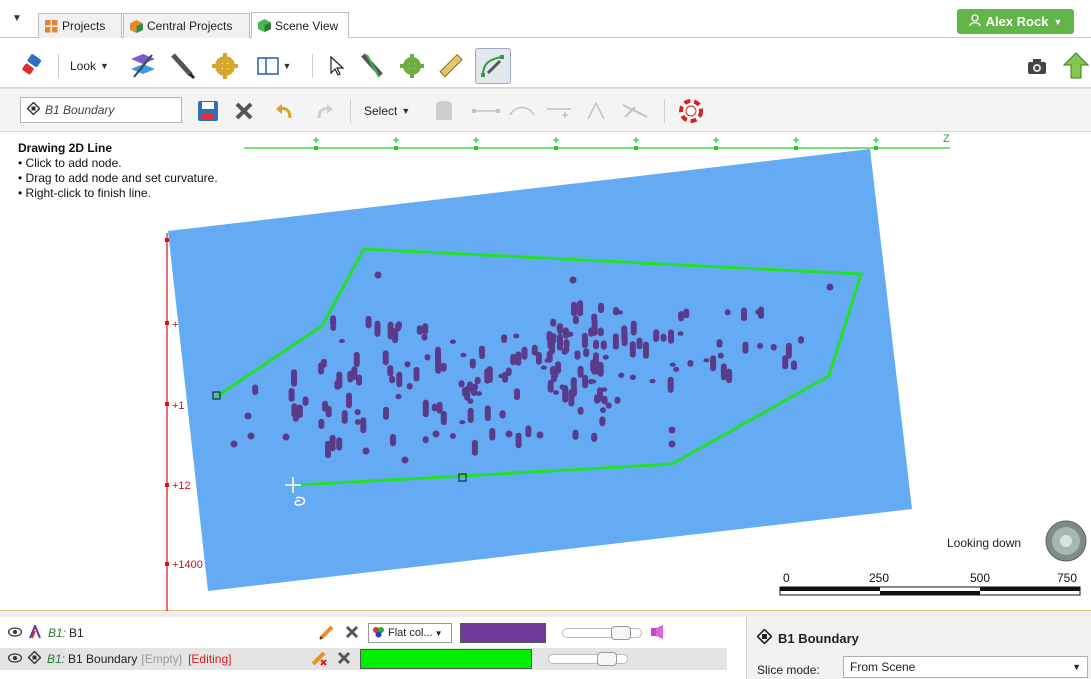 The image size is (1091, 679). I want to click on measure-line-button, so click(372, 66).